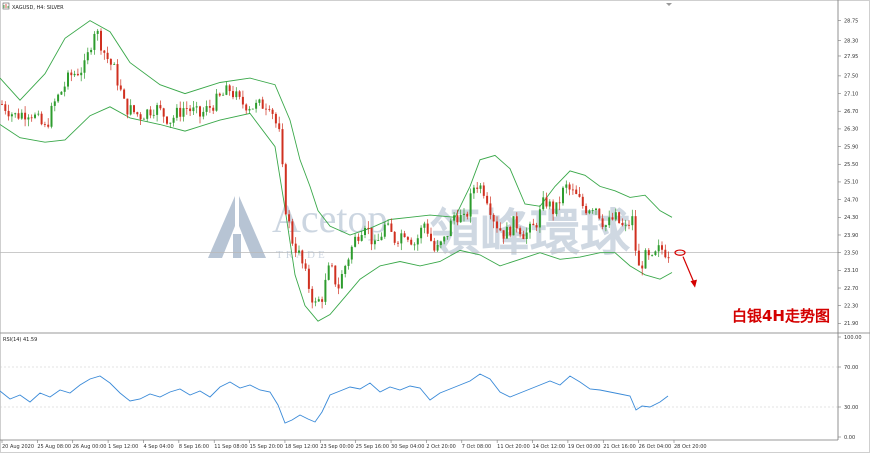 This screenshot has width=870, height=453. What do you see at coordinates (851, 408) in the screenshot?
I see `rsi-tick-label: 30.00` at bounding box center [851, 408].